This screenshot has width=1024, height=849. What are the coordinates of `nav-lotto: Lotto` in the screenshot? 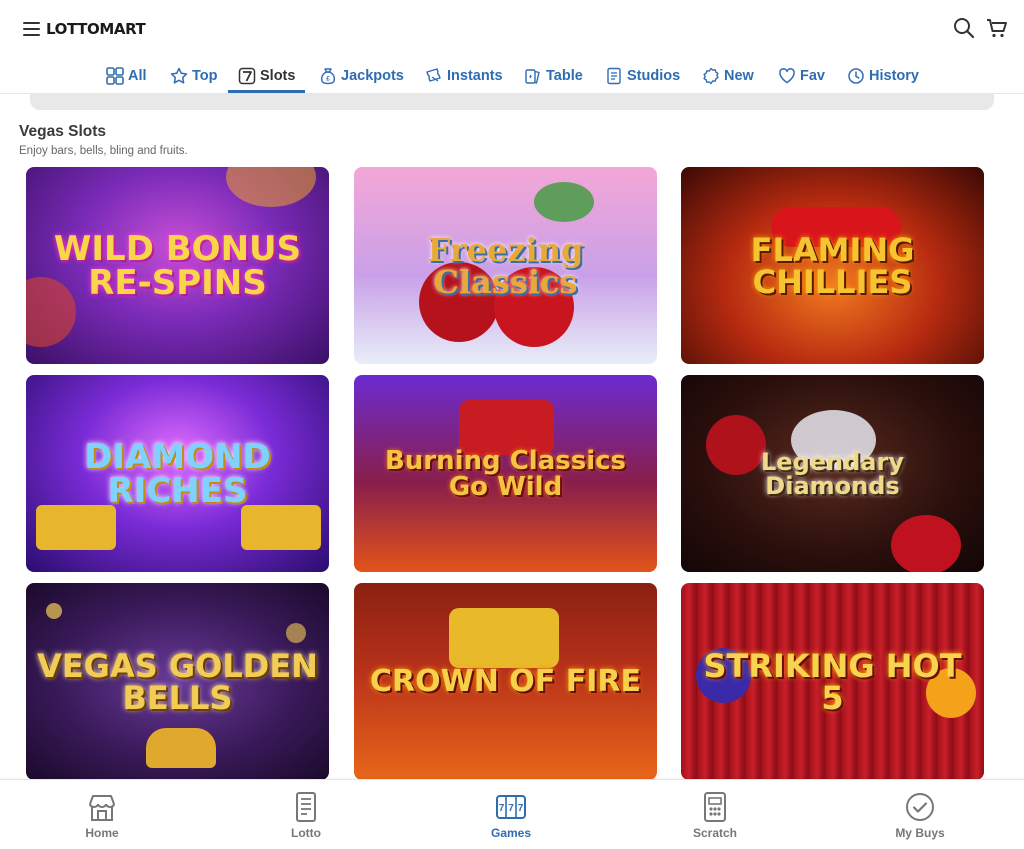 It's located at (306, 815).